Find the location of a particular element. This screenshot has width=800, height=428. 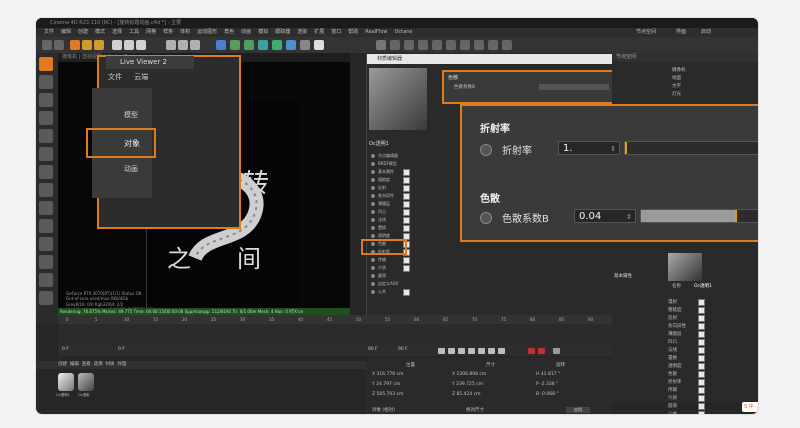

tweak-icon is located at coordinates (46, 172).